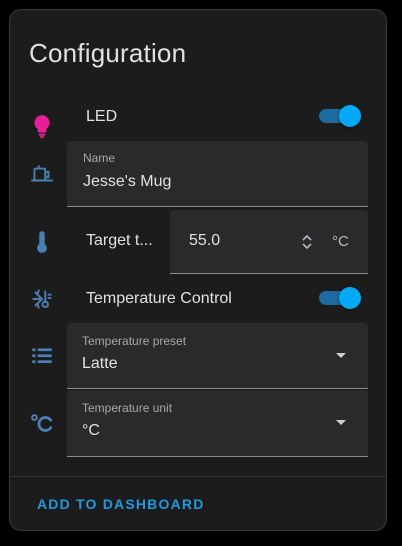 This screenshot has height=546, width=402. Describe the element at coordinates (340, 241) in the screenshot. I see `target-temp-unit: °C` at that location.